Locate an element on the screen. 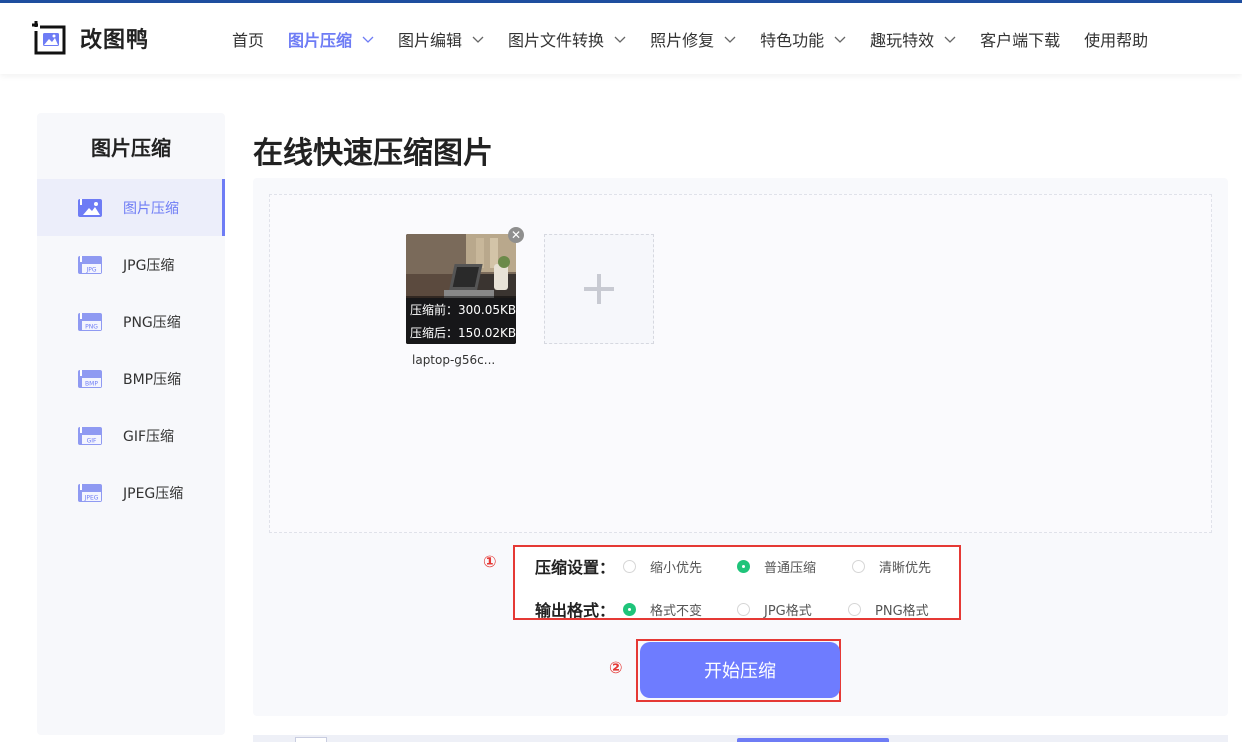  sidebar-item-label: JPEG压缩 is located at coordinates (153, 493).